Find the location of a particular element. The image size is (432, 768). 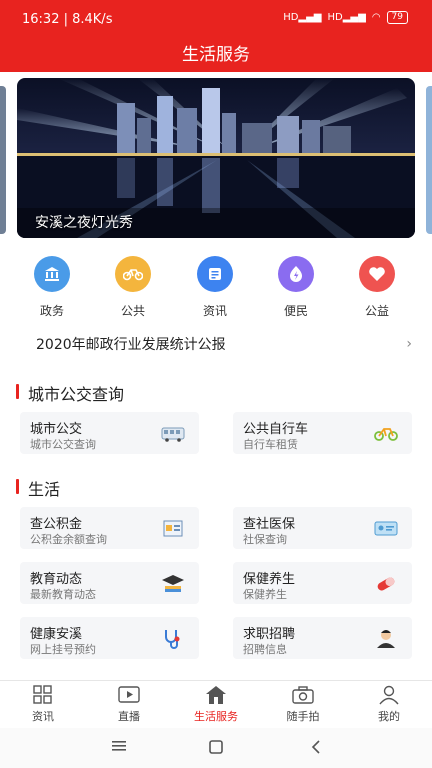

user-icon is located at coordinates (389, 695).